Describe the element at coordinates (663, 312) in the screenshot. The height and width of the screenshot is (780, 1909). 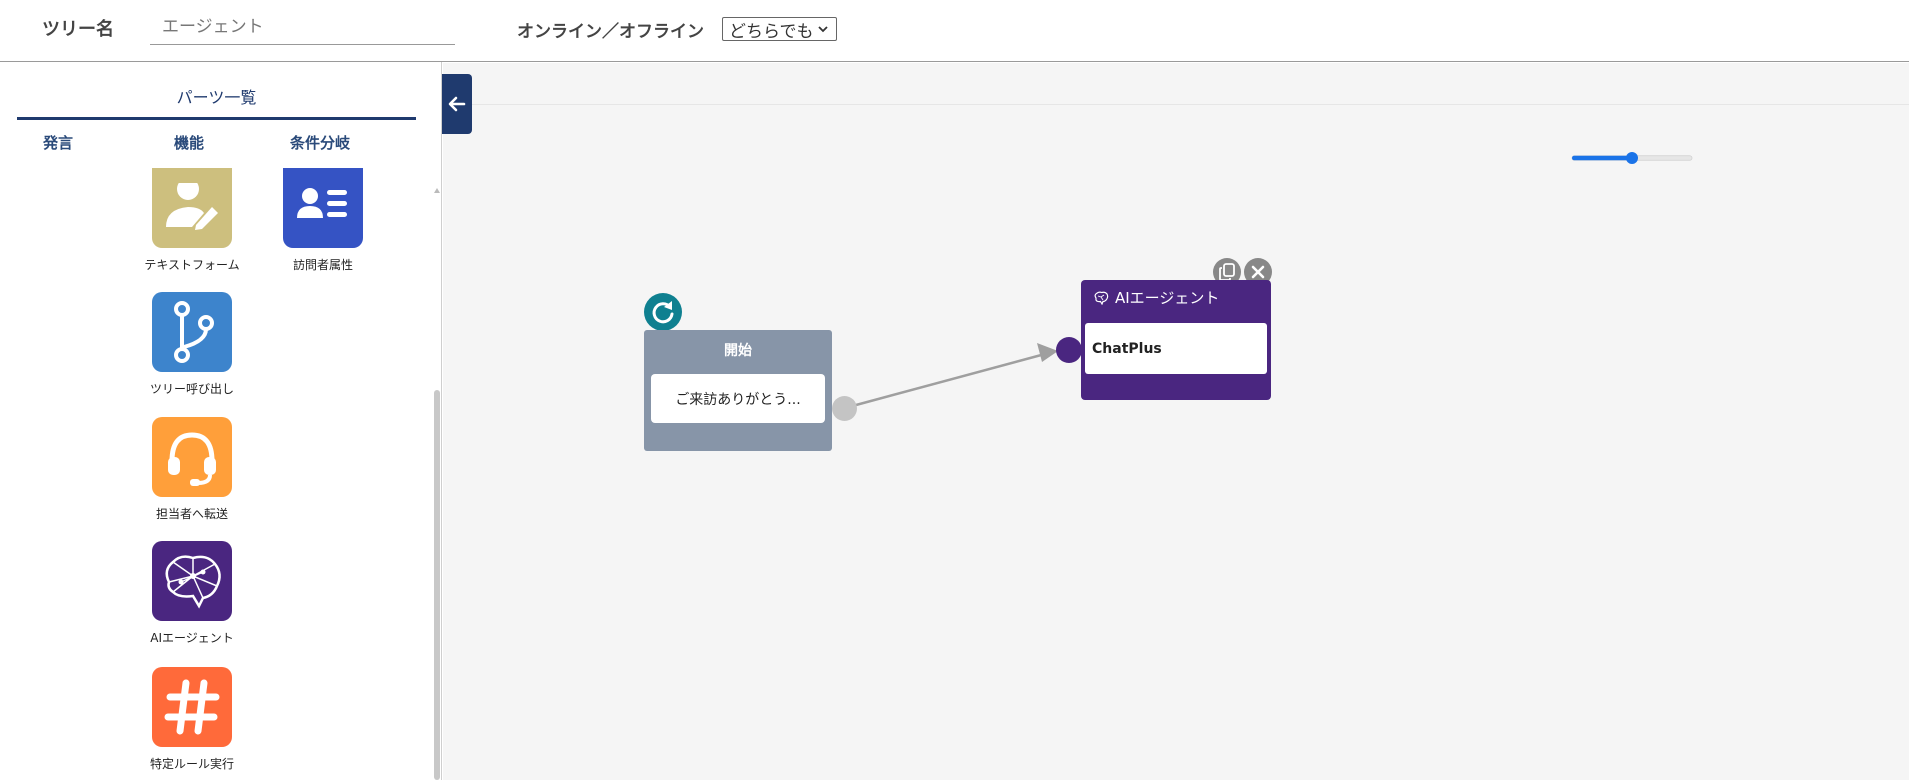
I see `reload-icon` at that location.